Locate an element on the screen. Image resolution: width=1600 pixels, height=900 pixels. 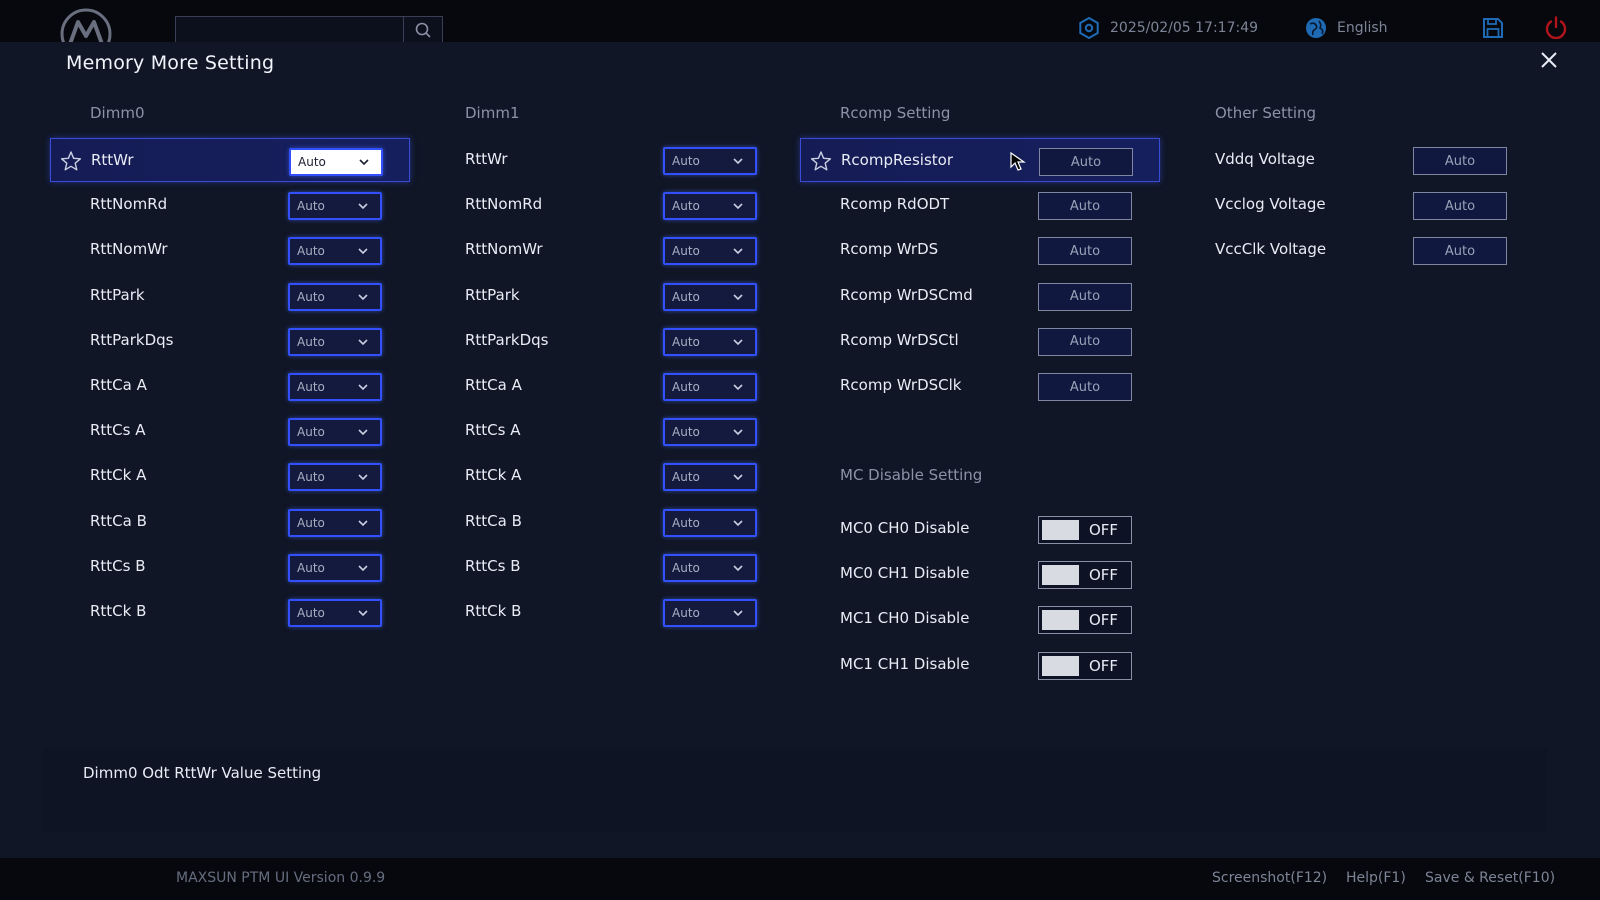
mc_disable-setting-row: MC1 CH1 Disable OFF is located at coordinates (980, 665).